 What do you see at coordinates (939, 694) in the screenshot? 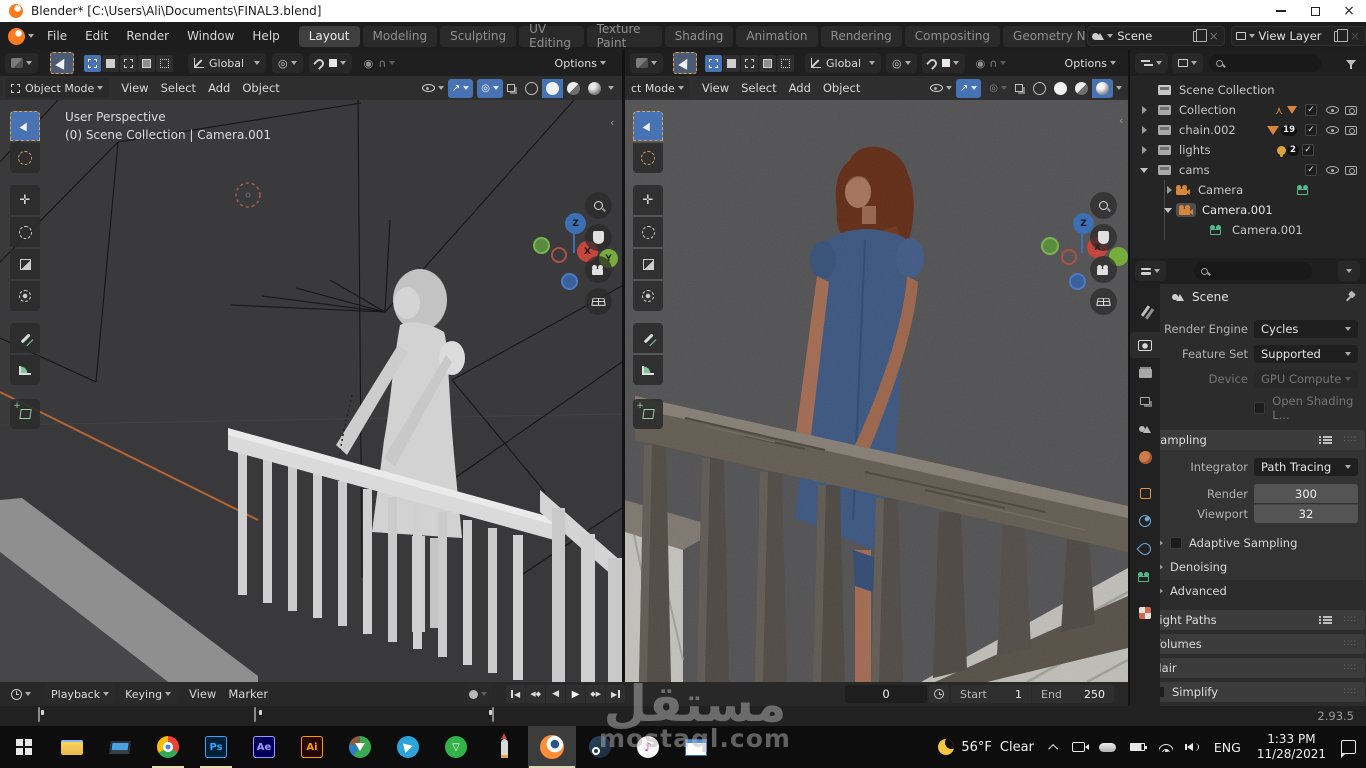
I see `use-preview-range-icon` at bounding box center [939, 694].